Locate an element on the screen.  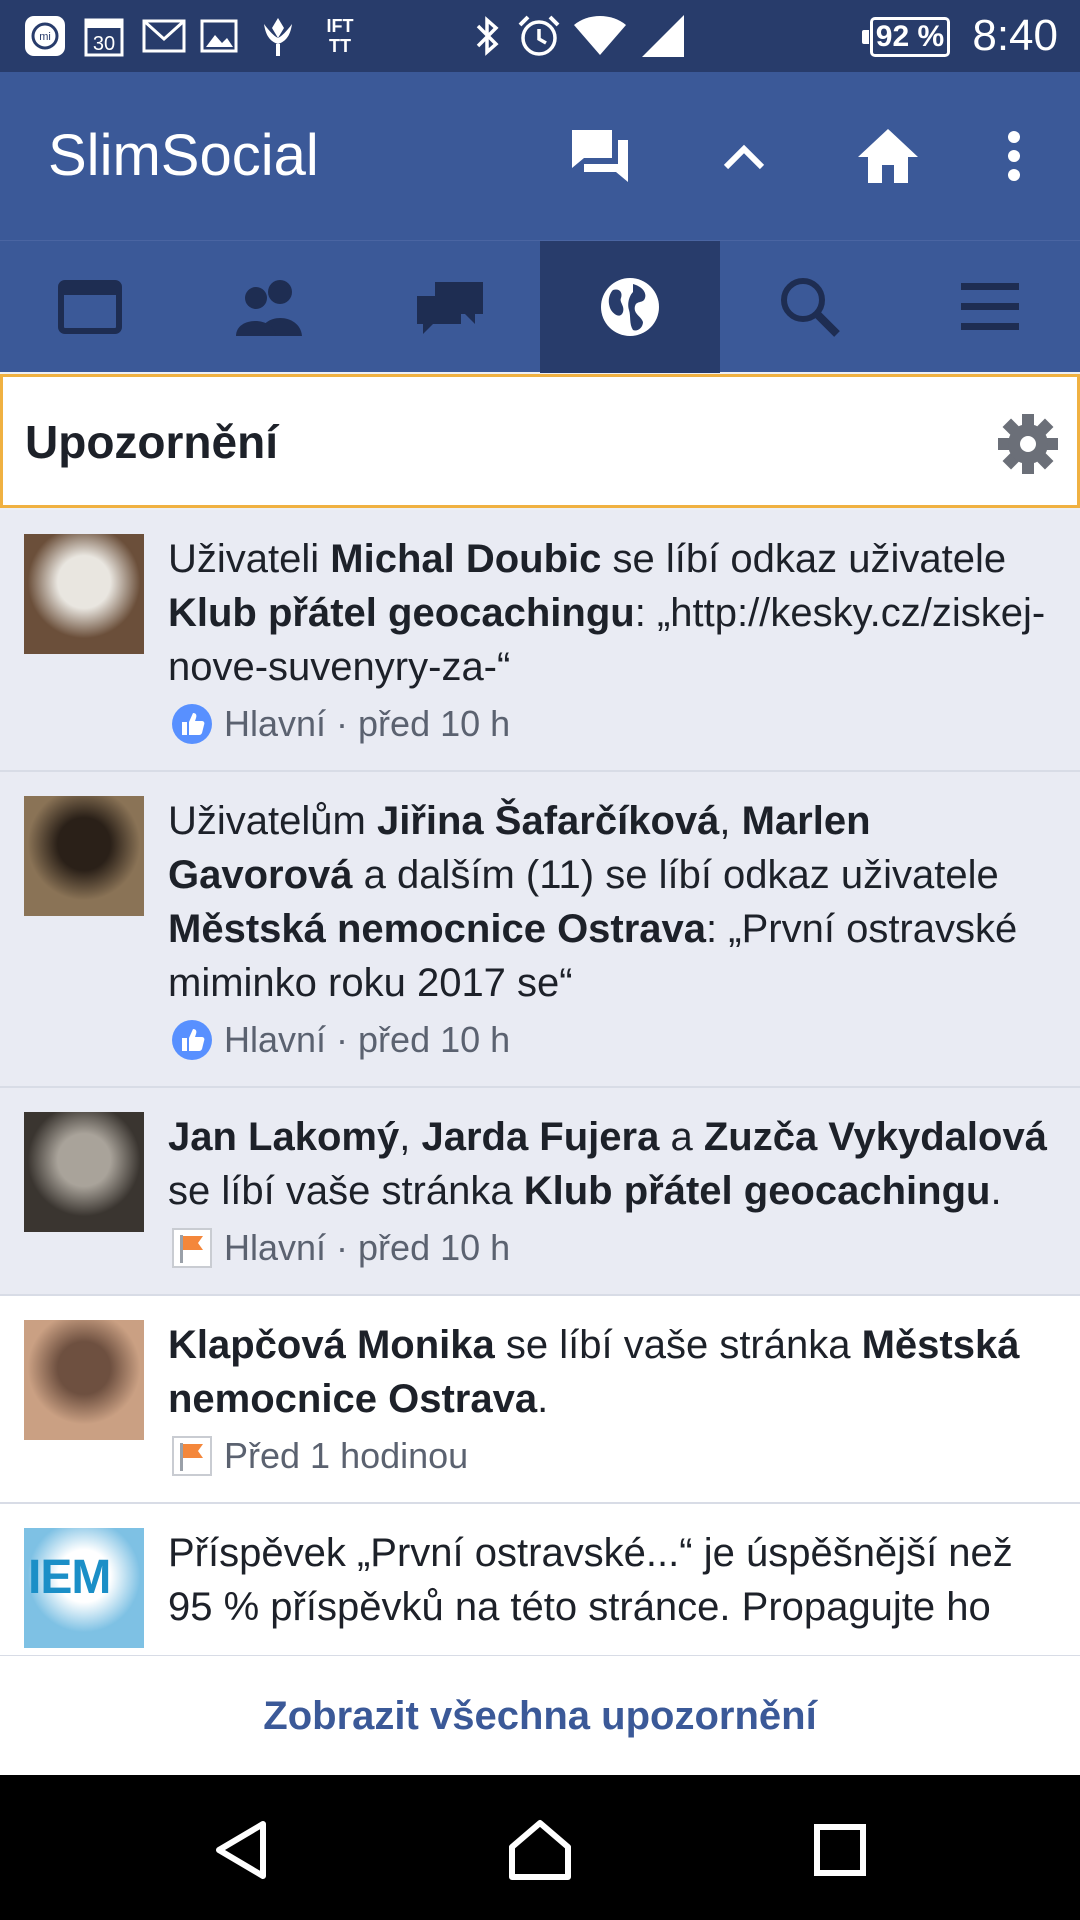
svg-text: 30 is located at coordinates (104, 44).